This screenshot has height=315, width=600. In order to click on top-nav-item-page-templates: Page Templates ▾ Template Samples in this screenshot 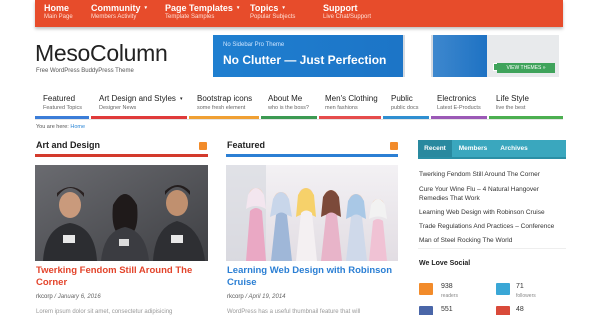, I will do `click(202, 12)`.